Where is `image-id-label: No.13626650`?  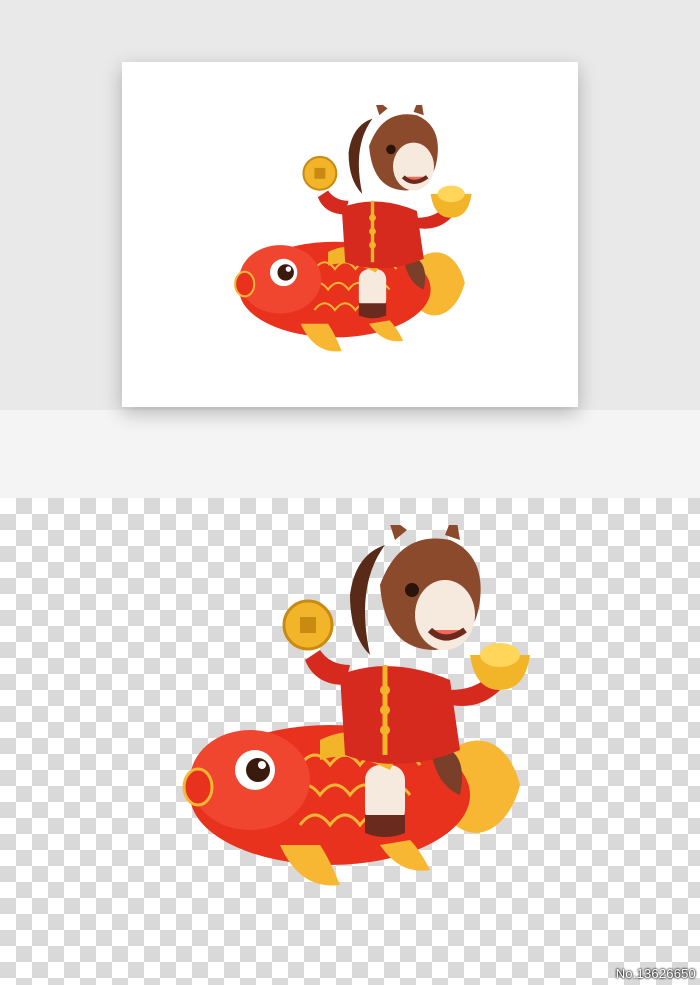
image-id-label: No.13626650 is located at coordinates (655, 973).